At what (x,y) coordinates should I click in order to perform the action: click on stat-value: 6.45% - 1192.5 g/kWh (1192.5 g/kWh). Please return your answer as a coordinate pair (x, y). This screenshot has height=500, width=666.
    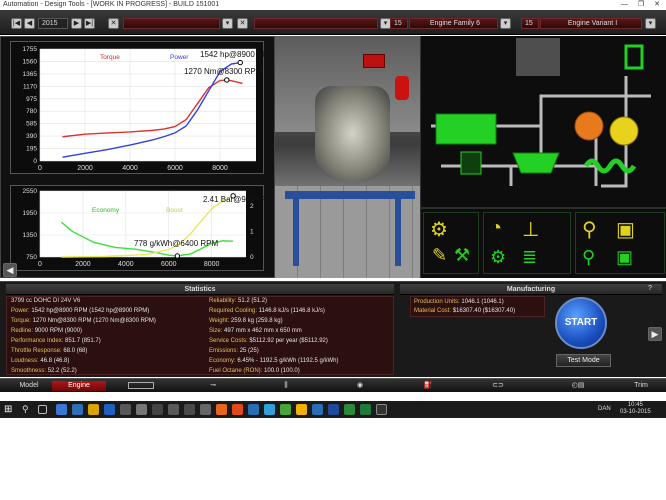
    Looking at the image, I should click on (288, 361).